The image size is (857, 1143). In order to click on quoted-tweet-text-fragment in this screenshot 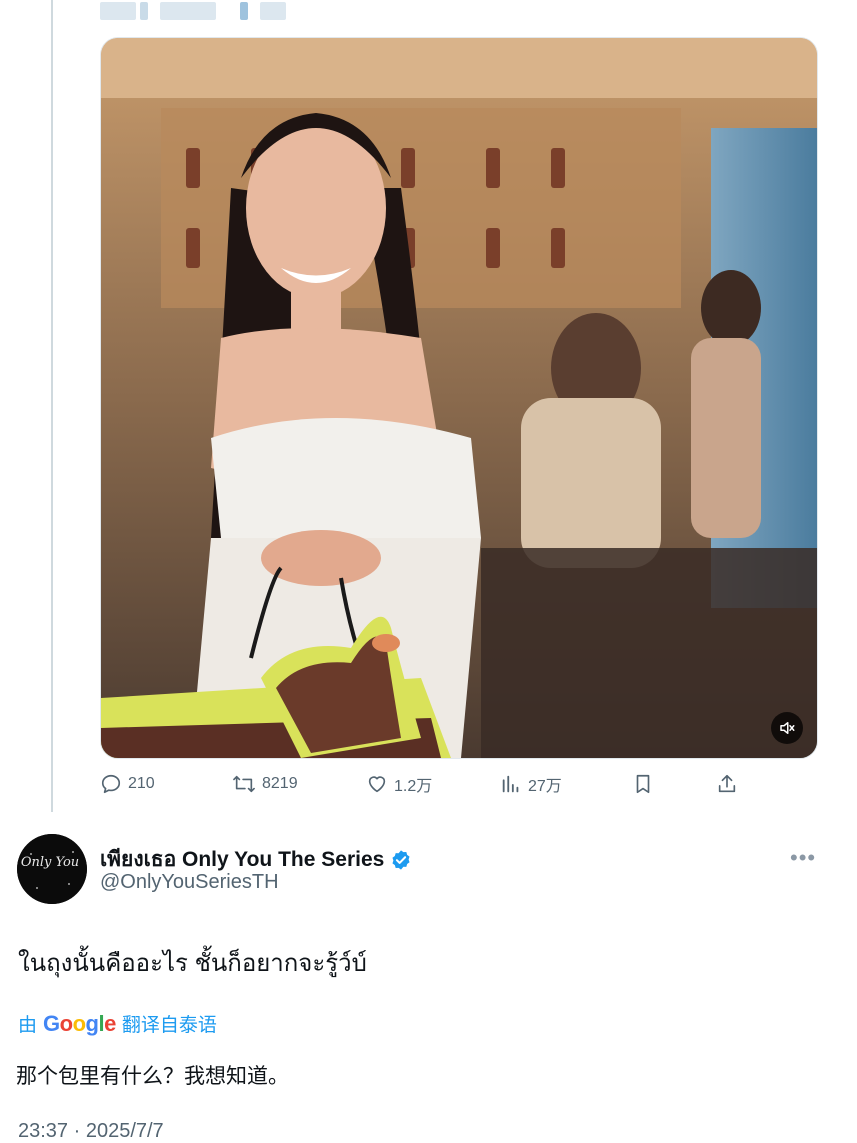, I will do `click(200, 12)`.